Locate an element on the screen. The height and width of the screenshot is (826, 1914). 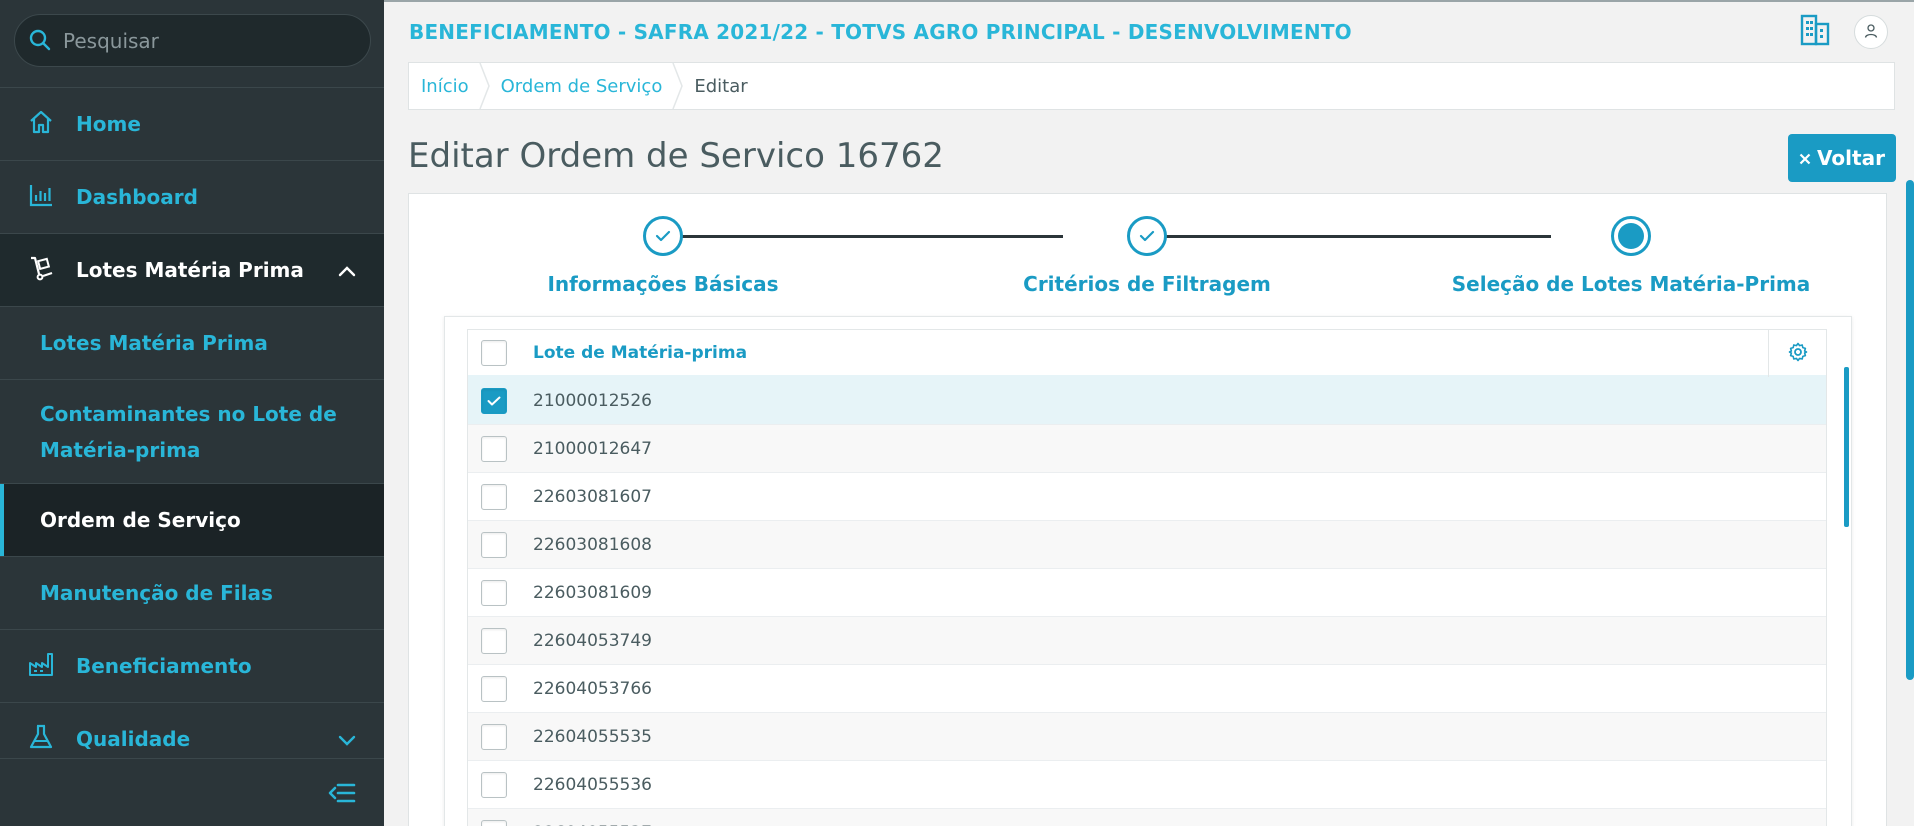
table-row: 22603081607 is located at coordinates (1147, 497).